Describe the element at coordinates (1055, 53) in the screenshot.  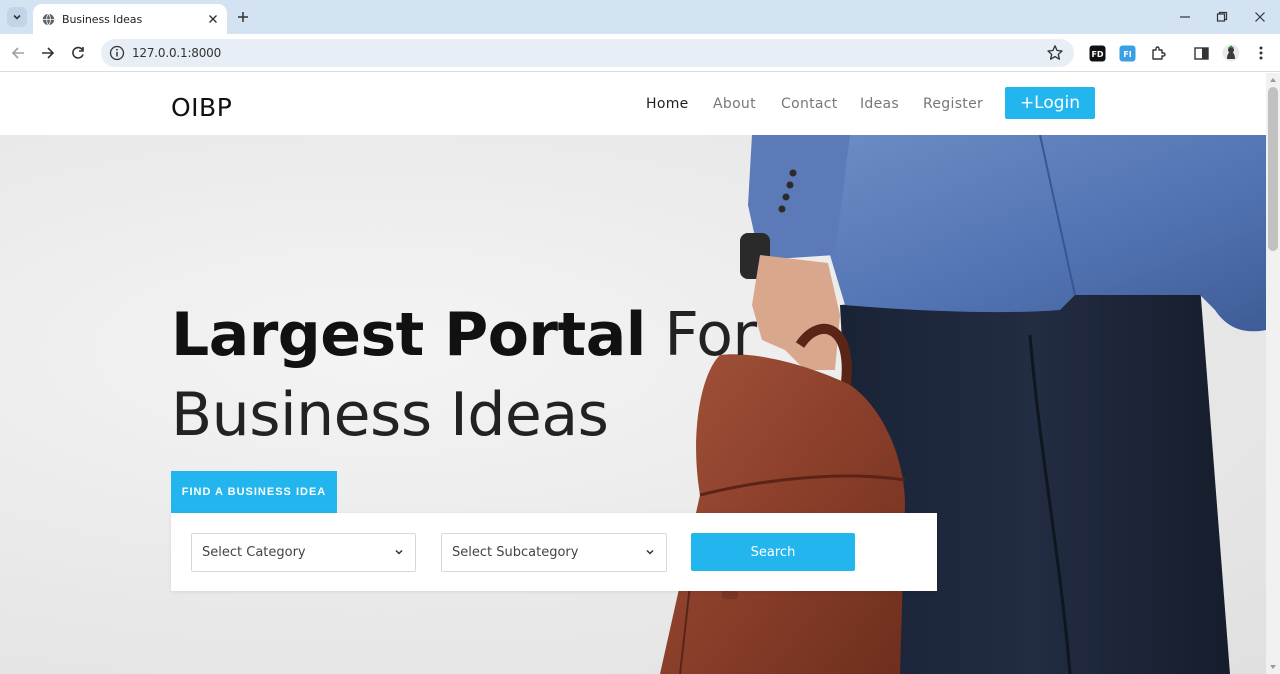
I see `bookmark-star-icon` at that location.